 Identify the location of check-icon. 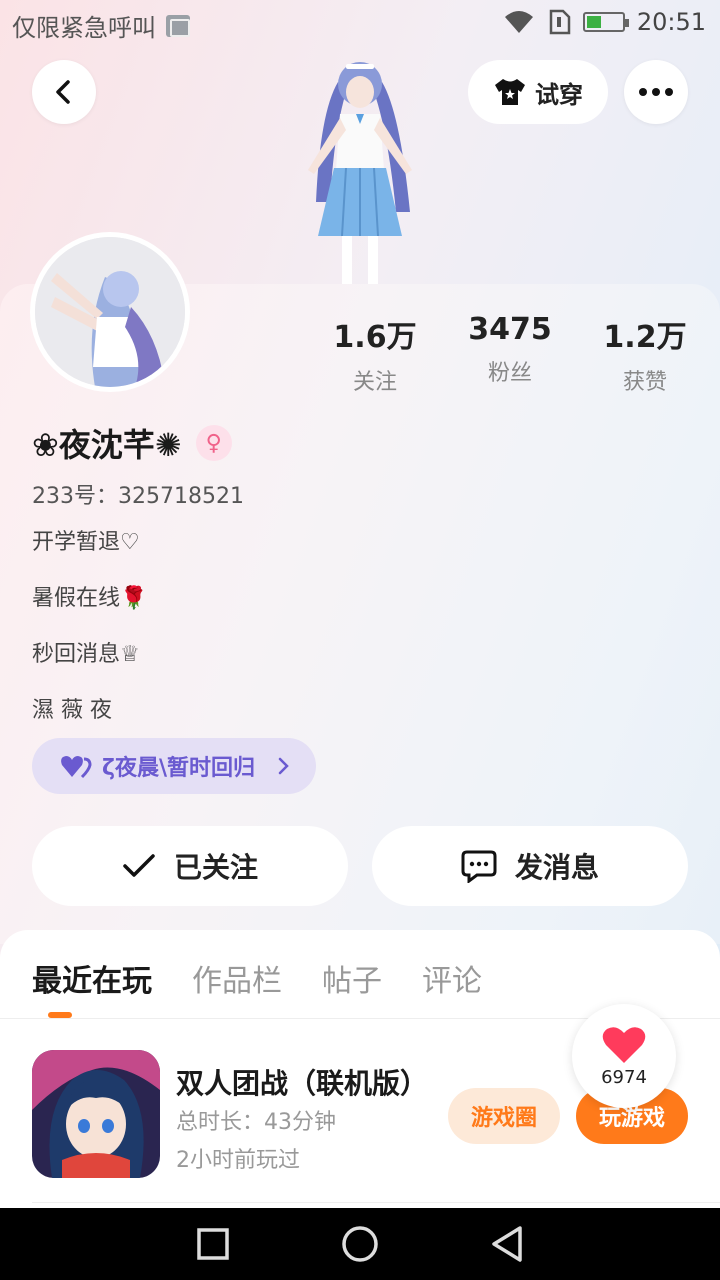
(139, 865).